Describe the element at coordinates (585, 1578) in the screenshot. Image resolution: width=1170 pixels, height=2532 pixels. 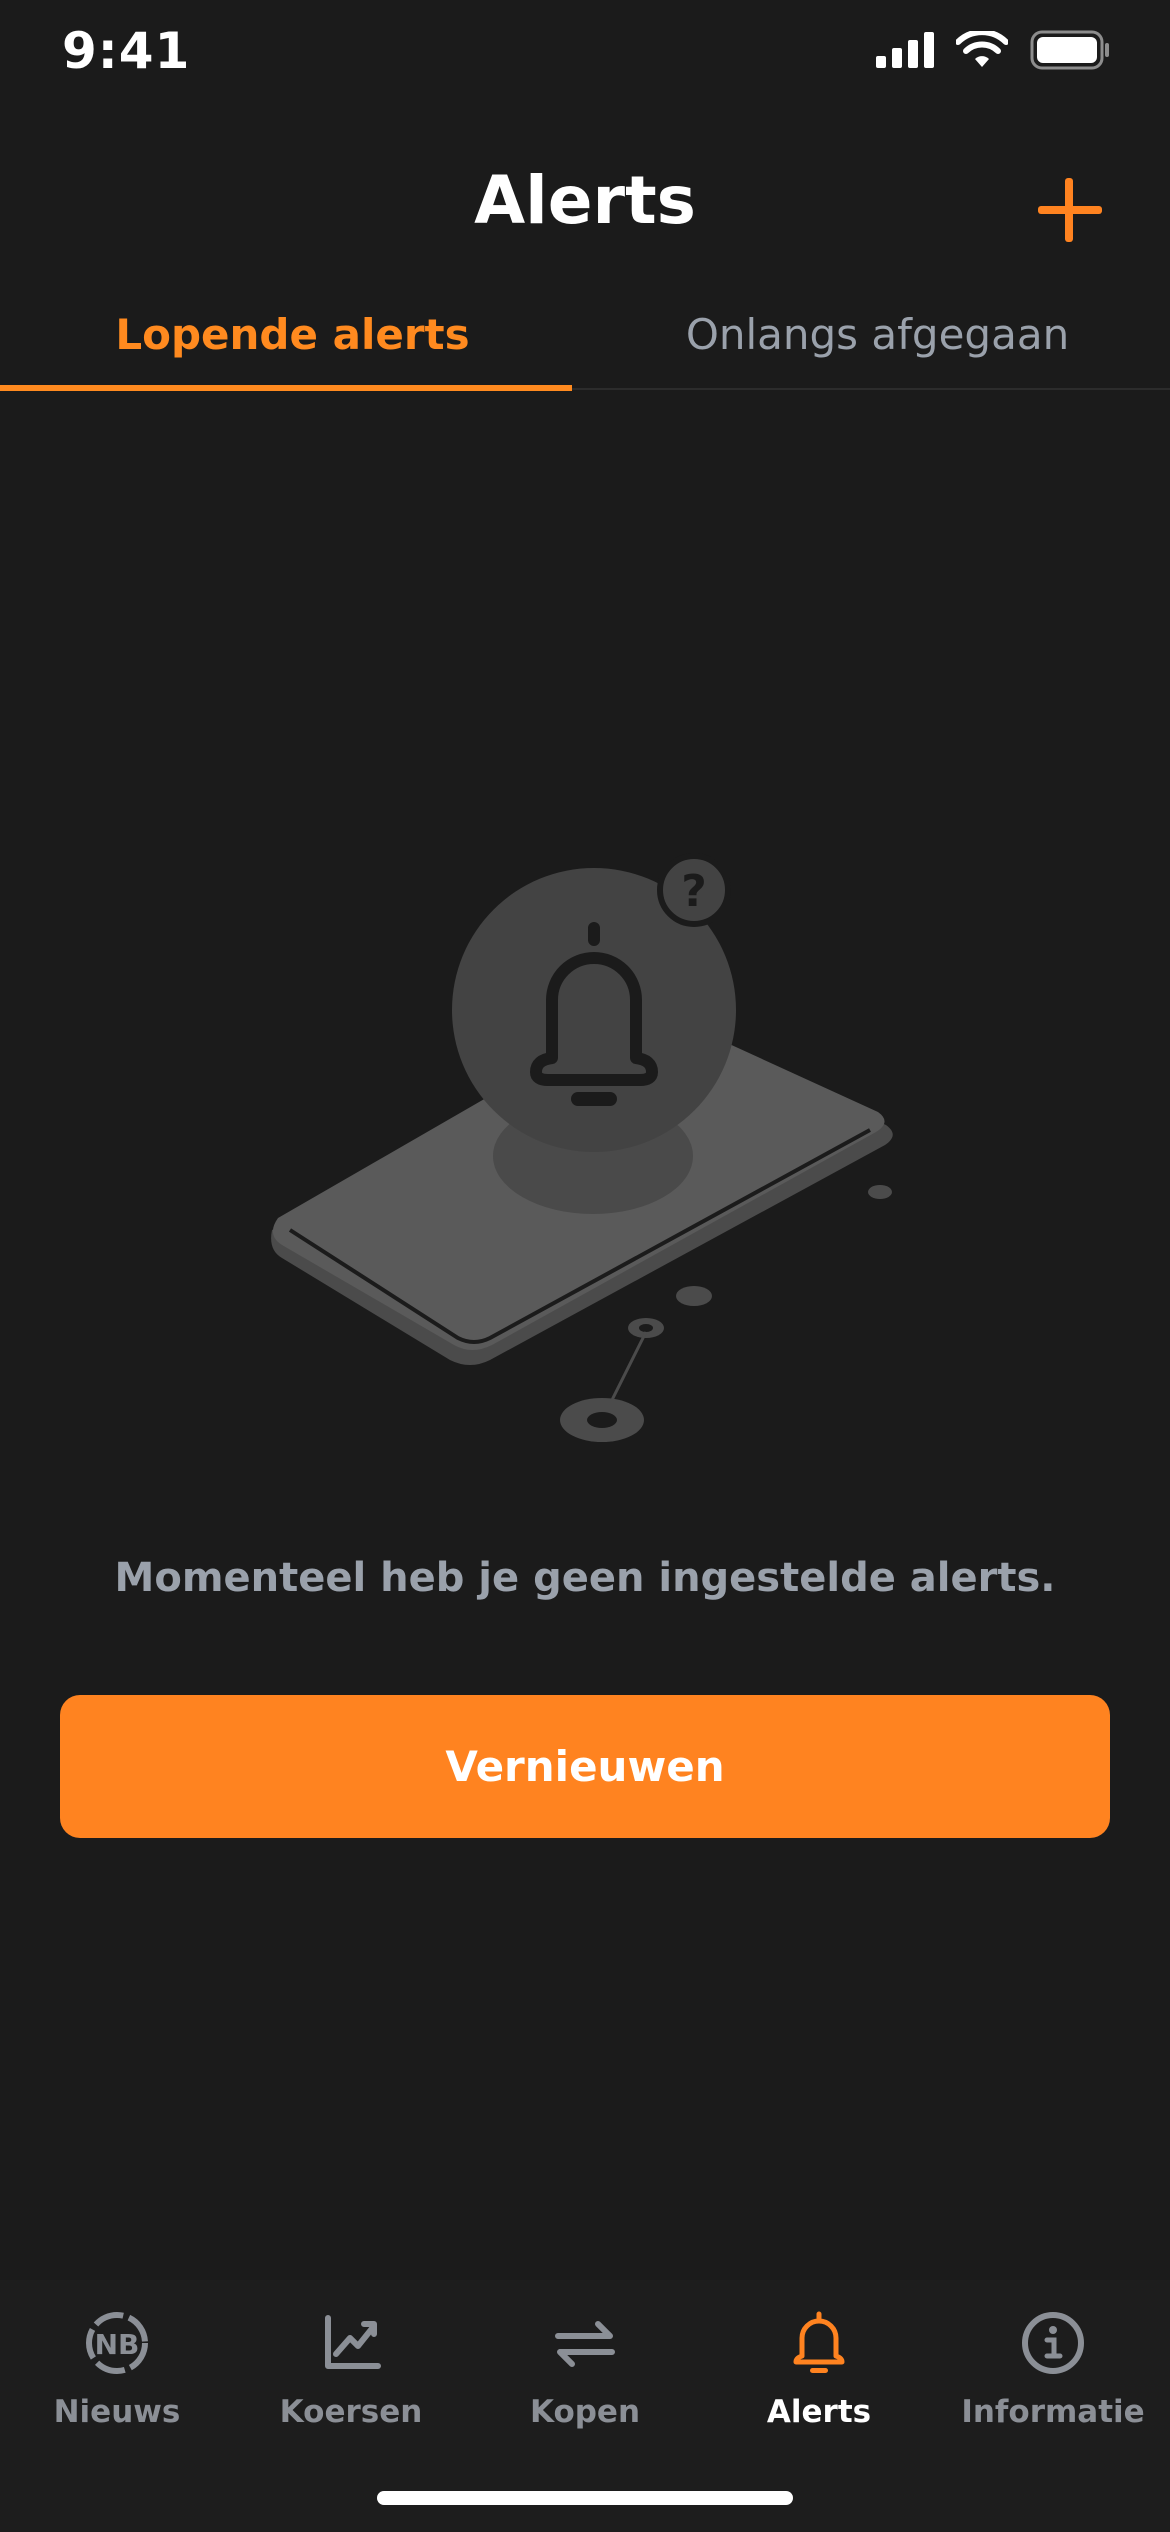
I see `empty-state-message: Momenteel heb je geen ingestelde alerts.` at that location.